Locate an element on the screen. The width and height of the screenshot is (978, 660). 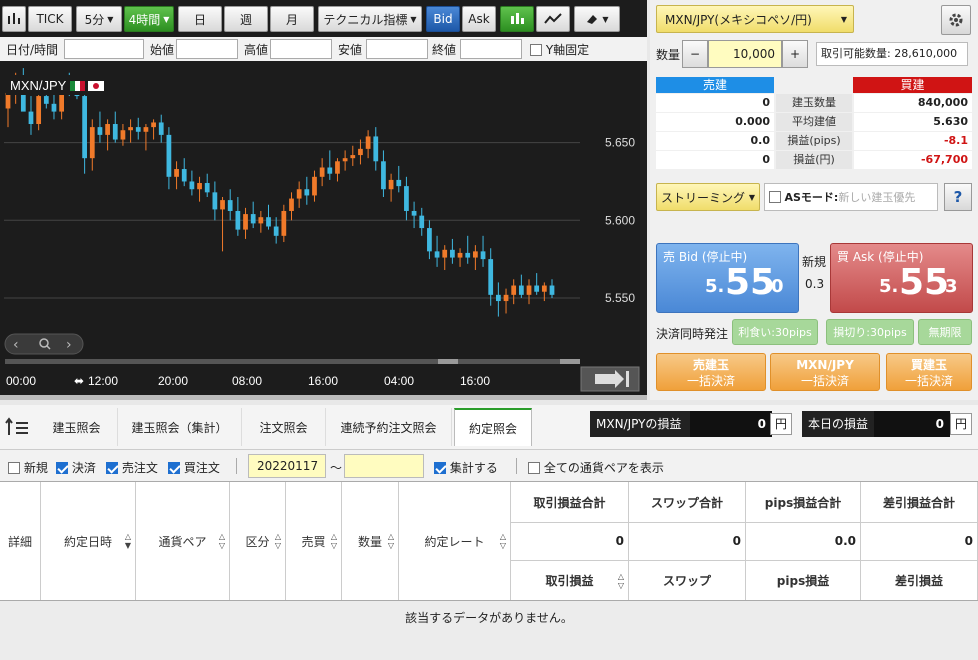
streaming-label: ストリーミング is located at coordinates (703, 197).